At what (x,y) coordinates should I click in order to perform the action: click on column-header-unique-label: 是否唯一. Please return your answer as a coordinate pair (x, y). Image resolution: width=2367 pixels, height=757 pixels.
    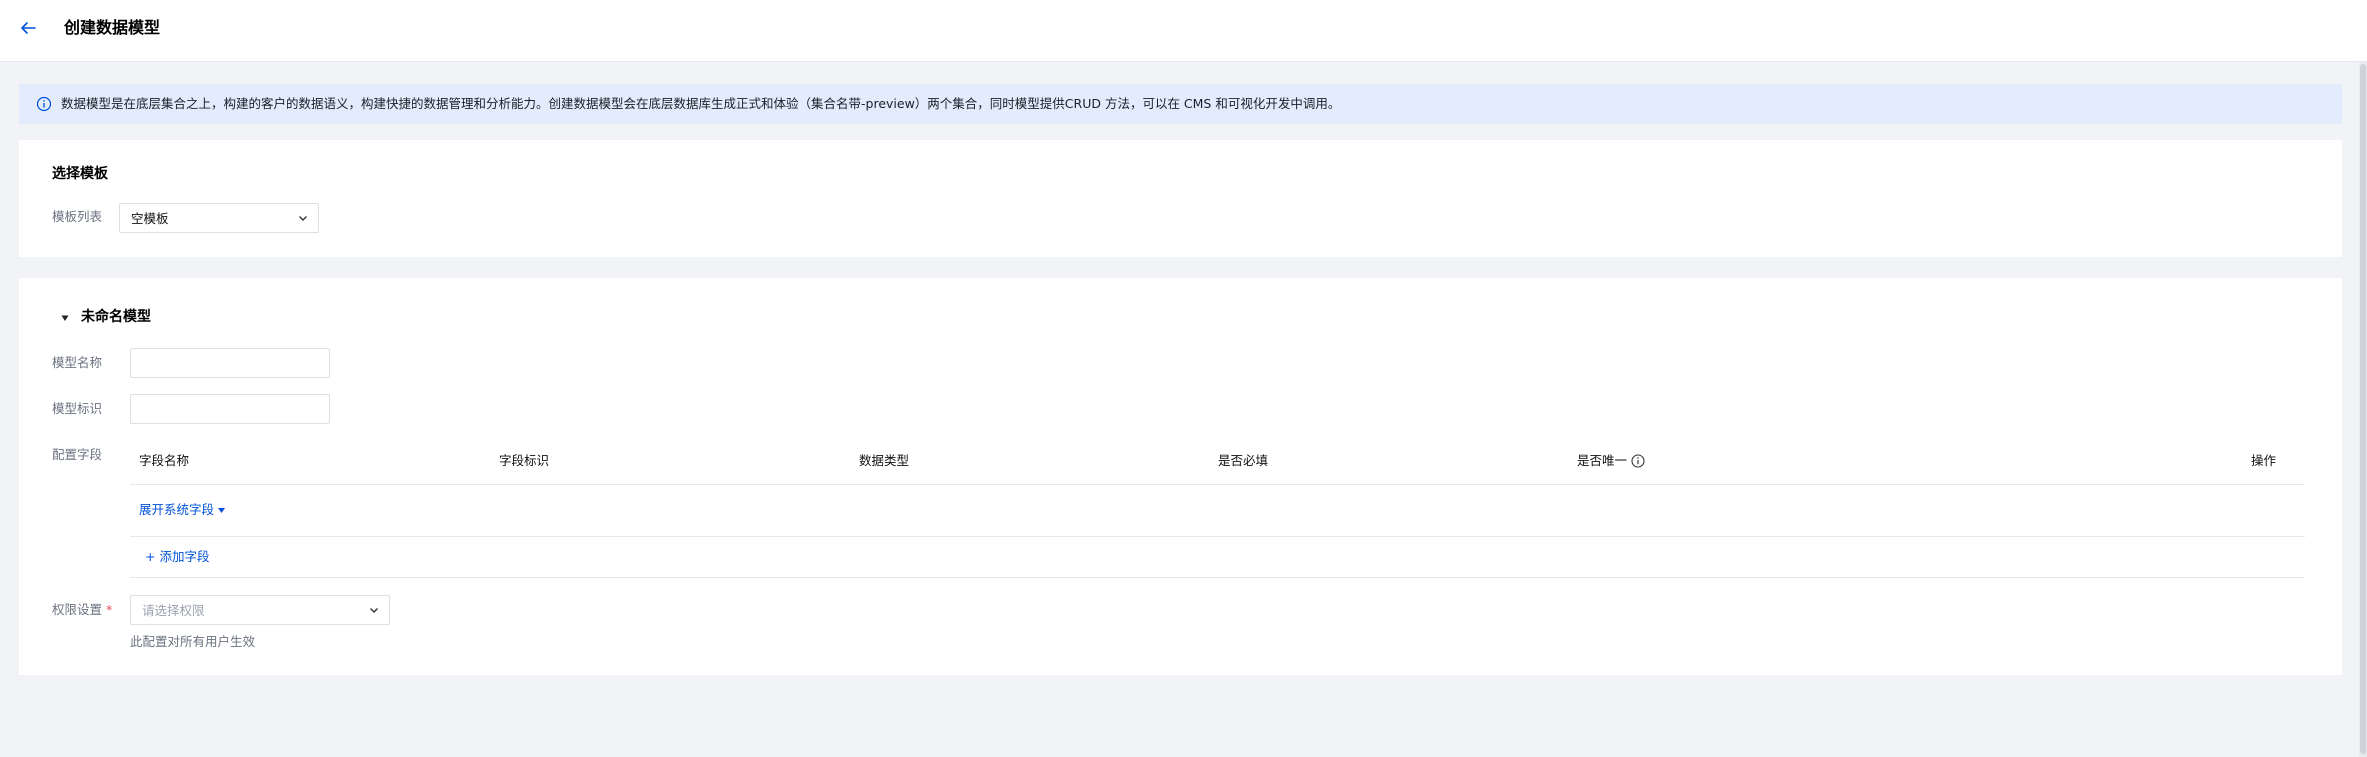
    Looking at the image, I should click on (1602, 460).